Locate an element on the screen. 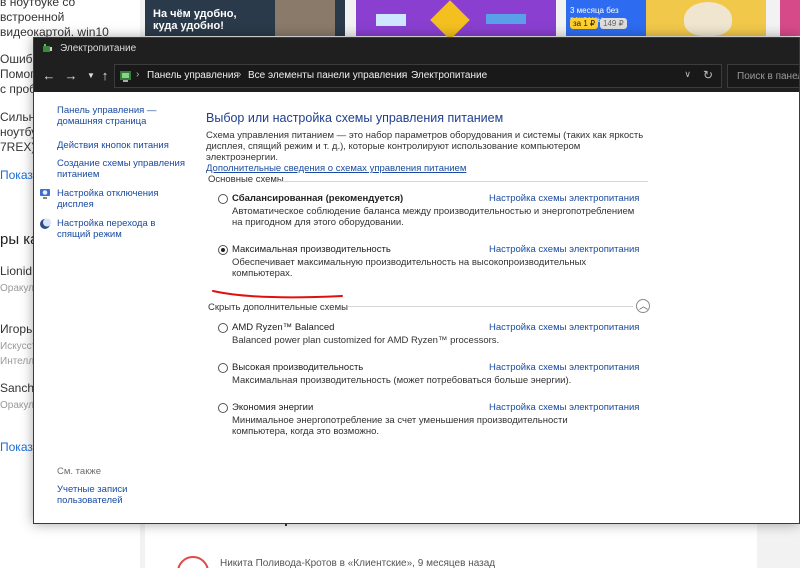 The image size is (800, 568). see-also-label: См. также is located at coordinates (79, 471).